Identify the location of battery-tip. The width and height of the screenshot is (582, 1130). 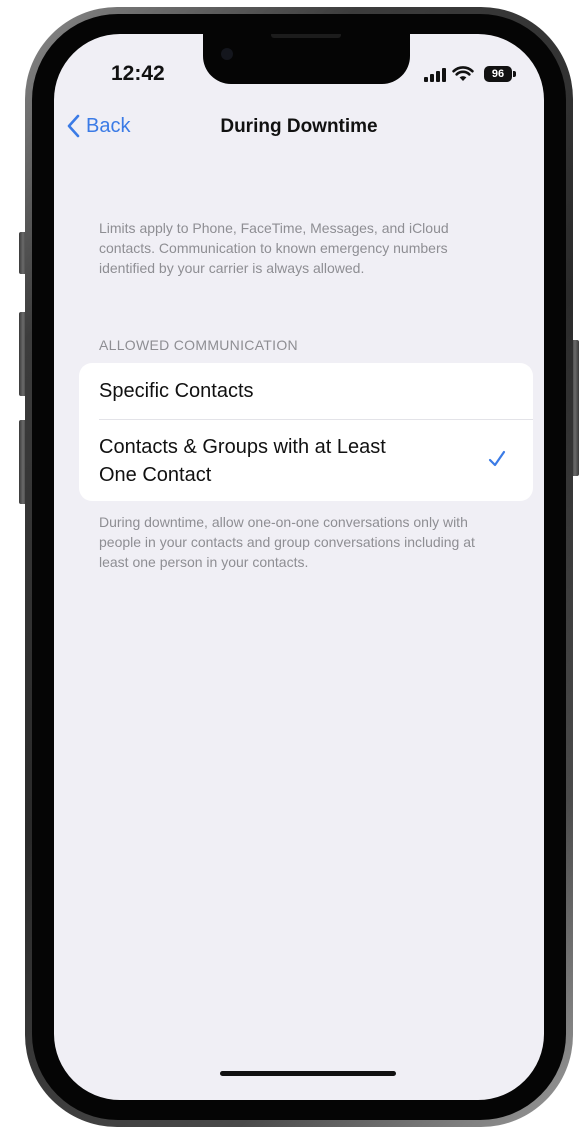
(514, 74).